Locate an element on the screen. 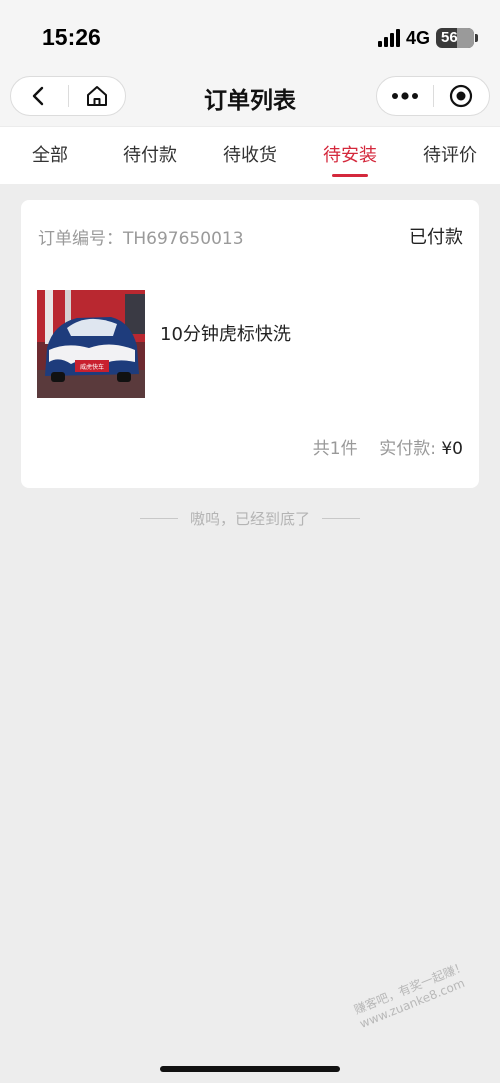  tab-label: 待付款 is located at coordinates (150, 155).